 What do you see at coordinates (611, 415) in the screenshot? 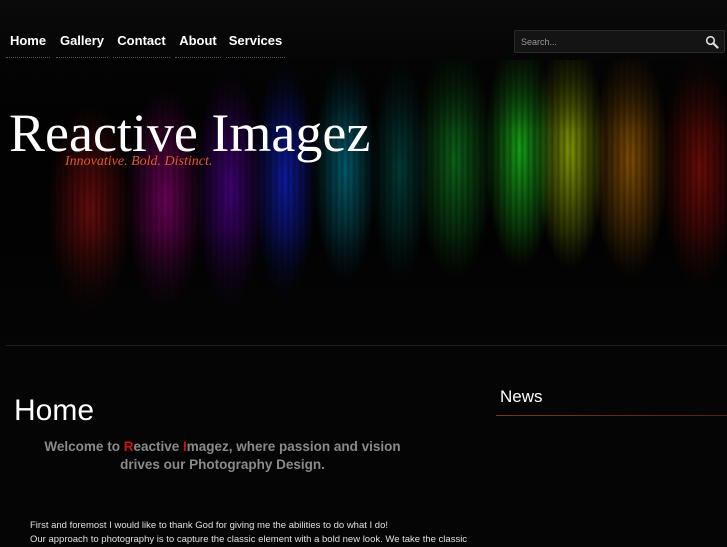
I see `news-divider` at bounding box center [611, 415].